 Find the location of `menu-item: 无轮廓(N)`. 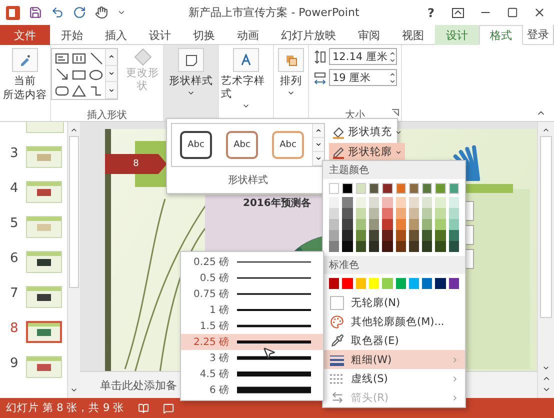

menu-item: 无轮廓(N) is located at coordinates (394, 302).